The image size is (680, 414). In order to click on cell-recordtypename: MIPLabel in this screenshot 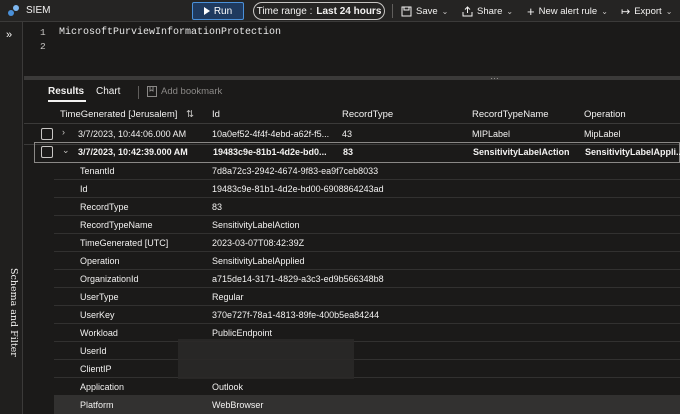, I will do `click(491, 134)`.